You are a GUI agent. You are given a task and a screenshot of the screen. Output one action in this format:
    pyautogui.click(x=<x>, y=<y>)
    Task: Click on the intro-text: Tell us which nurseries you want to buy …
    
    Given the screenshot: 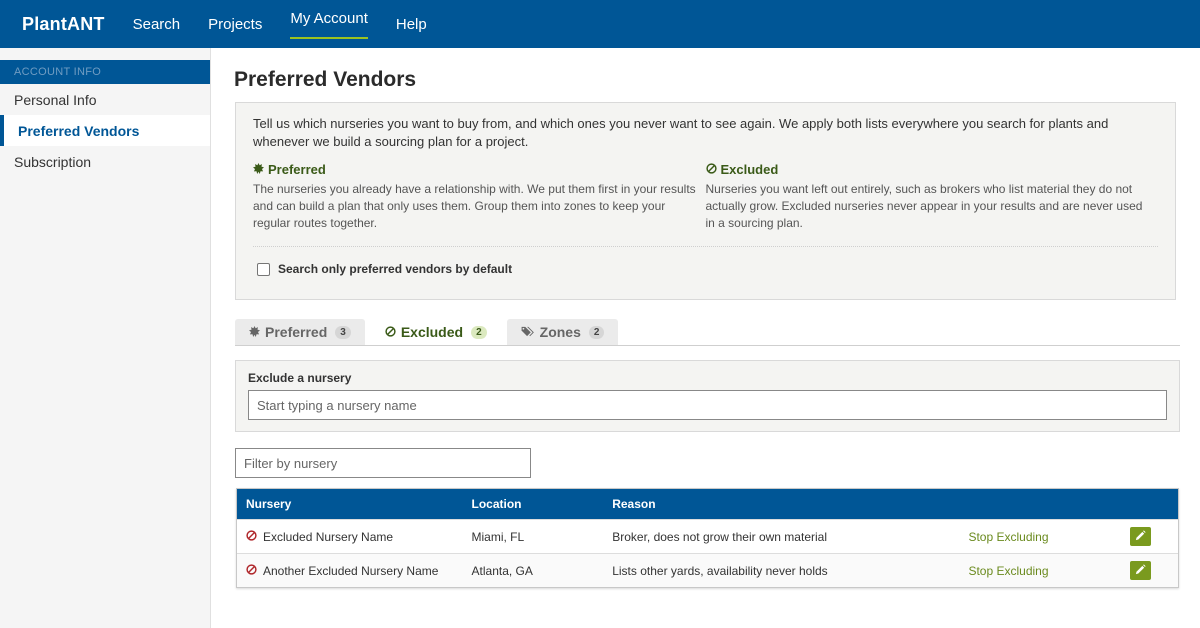 What is the action you would take?
    pyautogui.click(x=681, y=132)
    